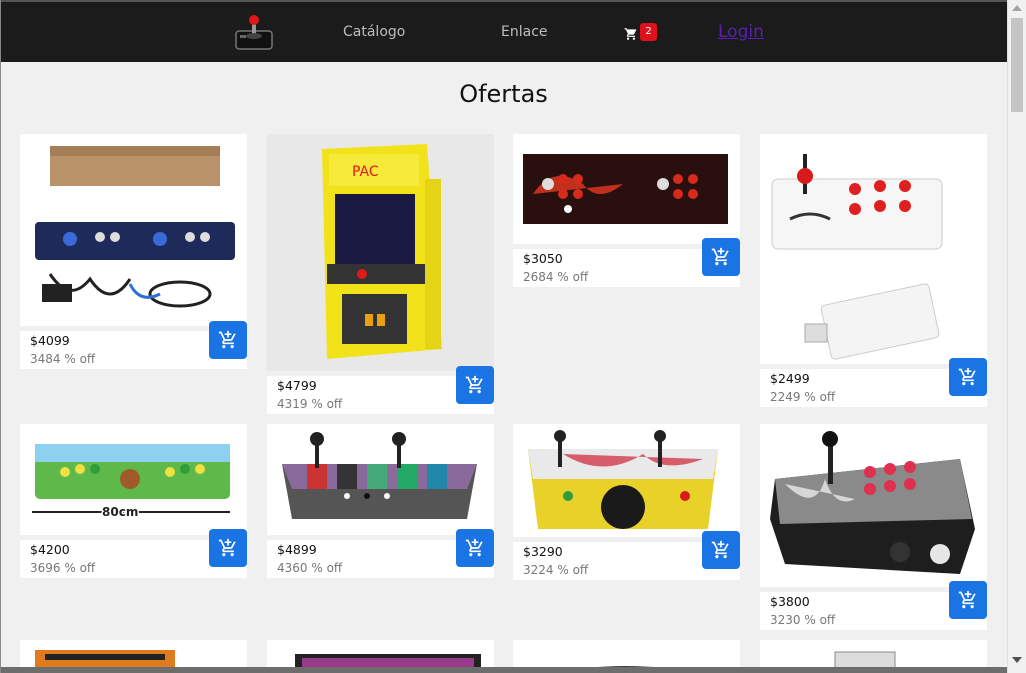 This screenshot has height=673, width=1026. I want to click on arcade-console-box-icon, so click(133, 230).